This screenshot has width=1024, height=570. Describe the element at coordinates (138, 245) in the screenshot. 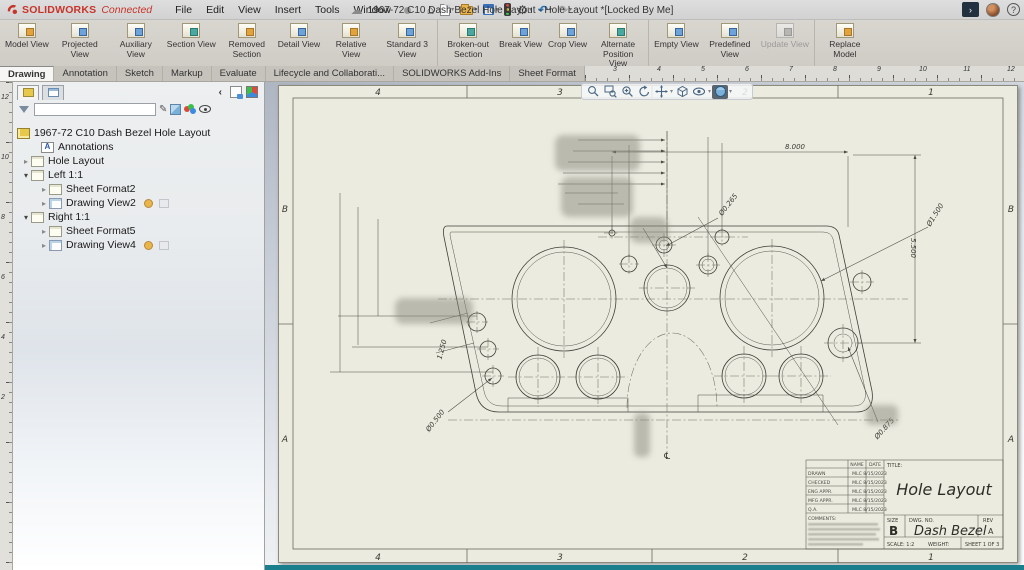

I see `tree-item-drawing-view4: Drawing View4` at that location.